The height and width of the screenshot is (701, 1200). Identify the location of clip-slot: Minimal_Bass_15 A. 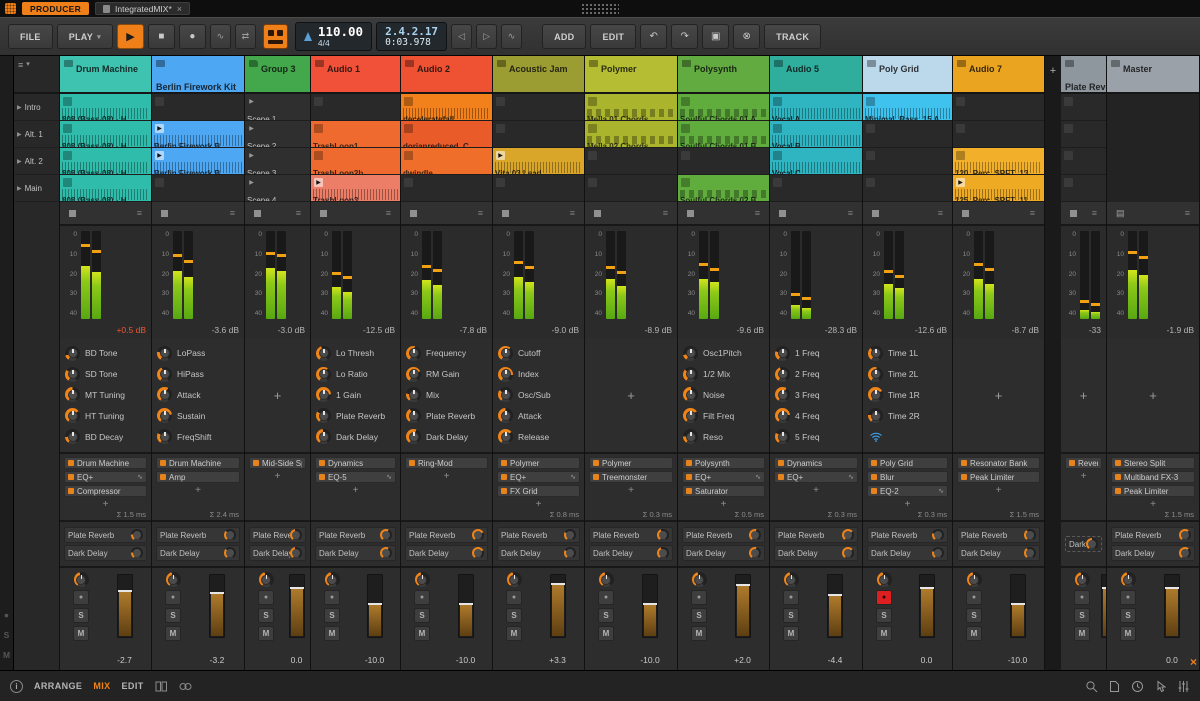
(907, 107).